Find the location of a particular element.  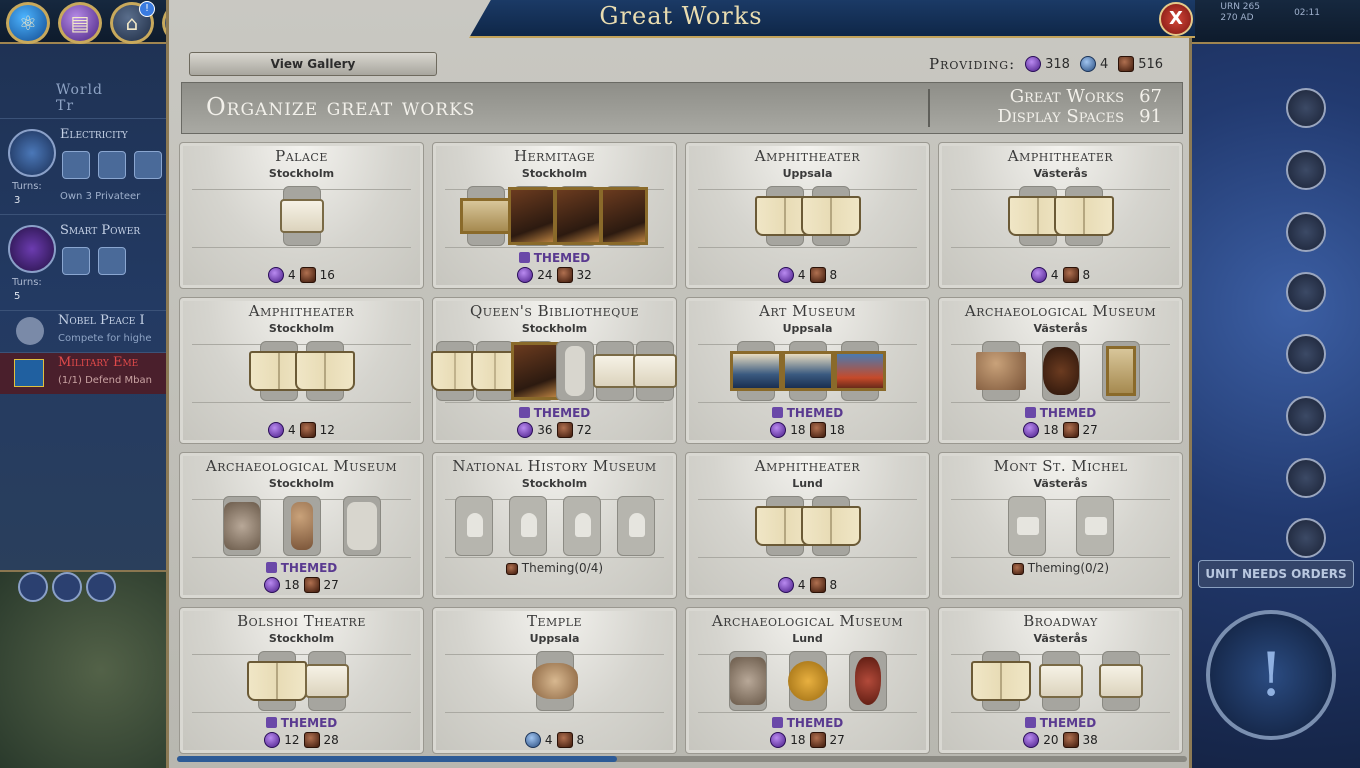

yield-row: 4 8 is located at coordinates (807, 585).